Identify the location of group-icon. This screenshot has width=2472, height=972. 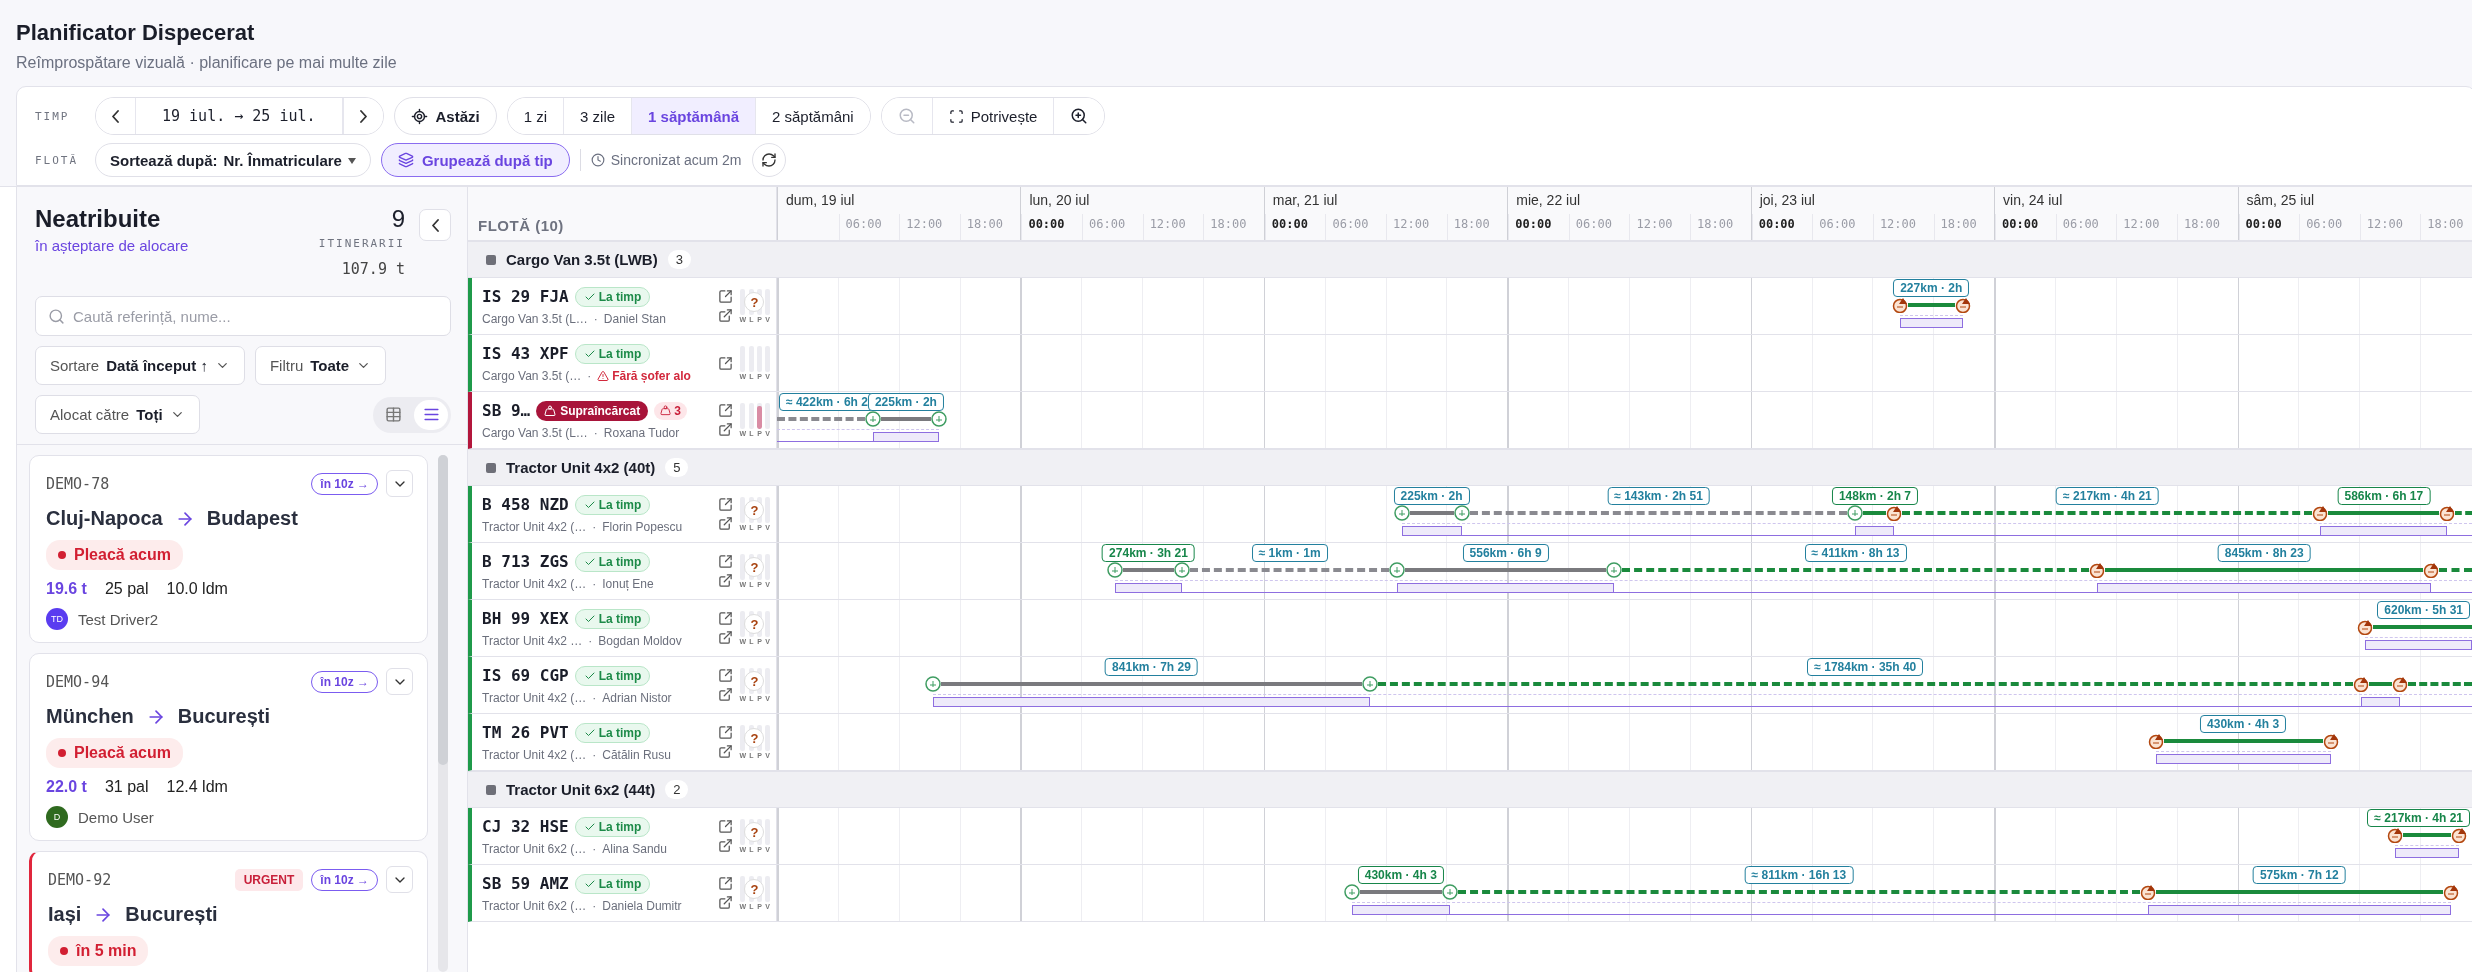
(491, 789).